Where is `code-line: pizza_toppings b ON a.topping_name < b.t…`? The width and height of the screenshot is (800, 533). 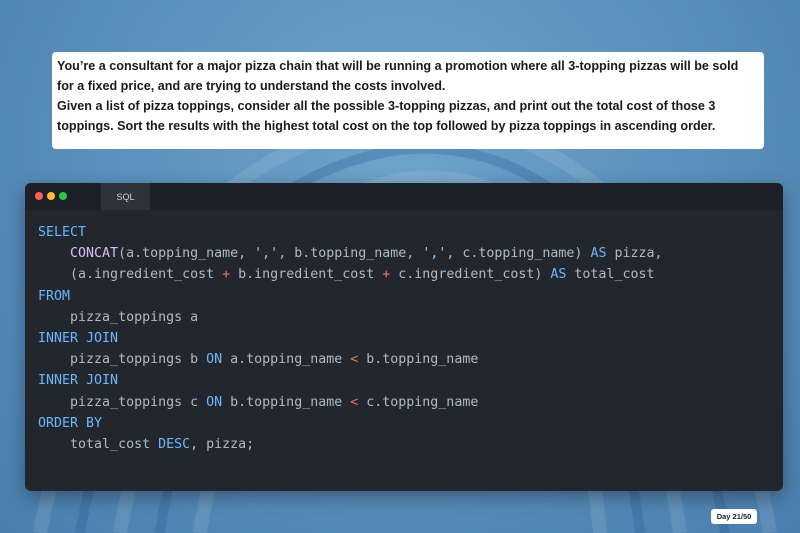 code-line: pizza_toppings b ON a.topping_name < b.t… is located at coordinates (274, 360).